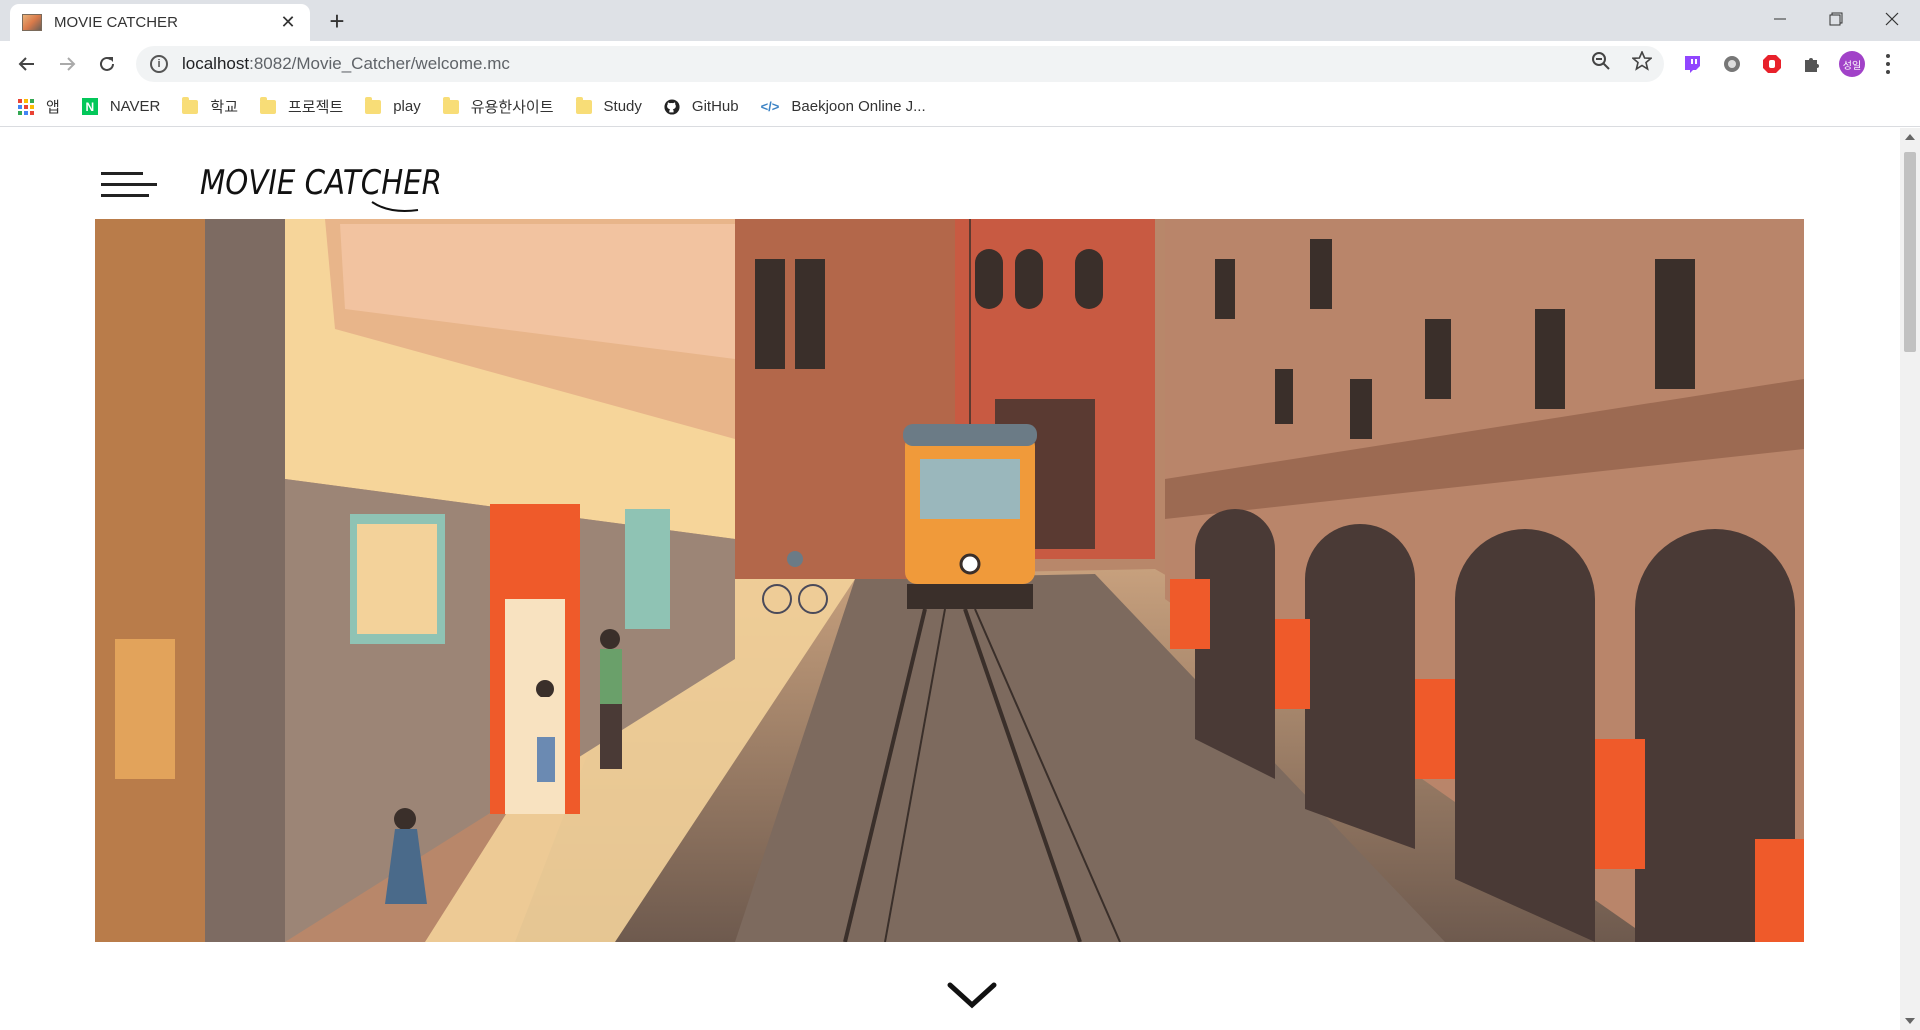 This screenshot has height=1030, width=1920. What do you see at coordinates (321, 183) in the screenshot?
I see `site-logo: MOVIE CATCHER` at bounding box center [321, 183].